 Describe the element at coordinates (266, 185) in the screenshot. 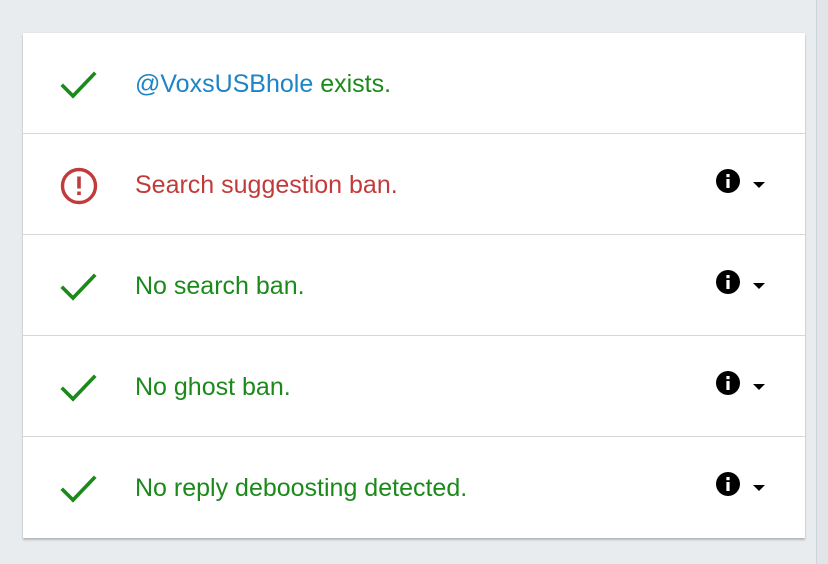

I see `result-label: Search suggestion ban.` at that location.